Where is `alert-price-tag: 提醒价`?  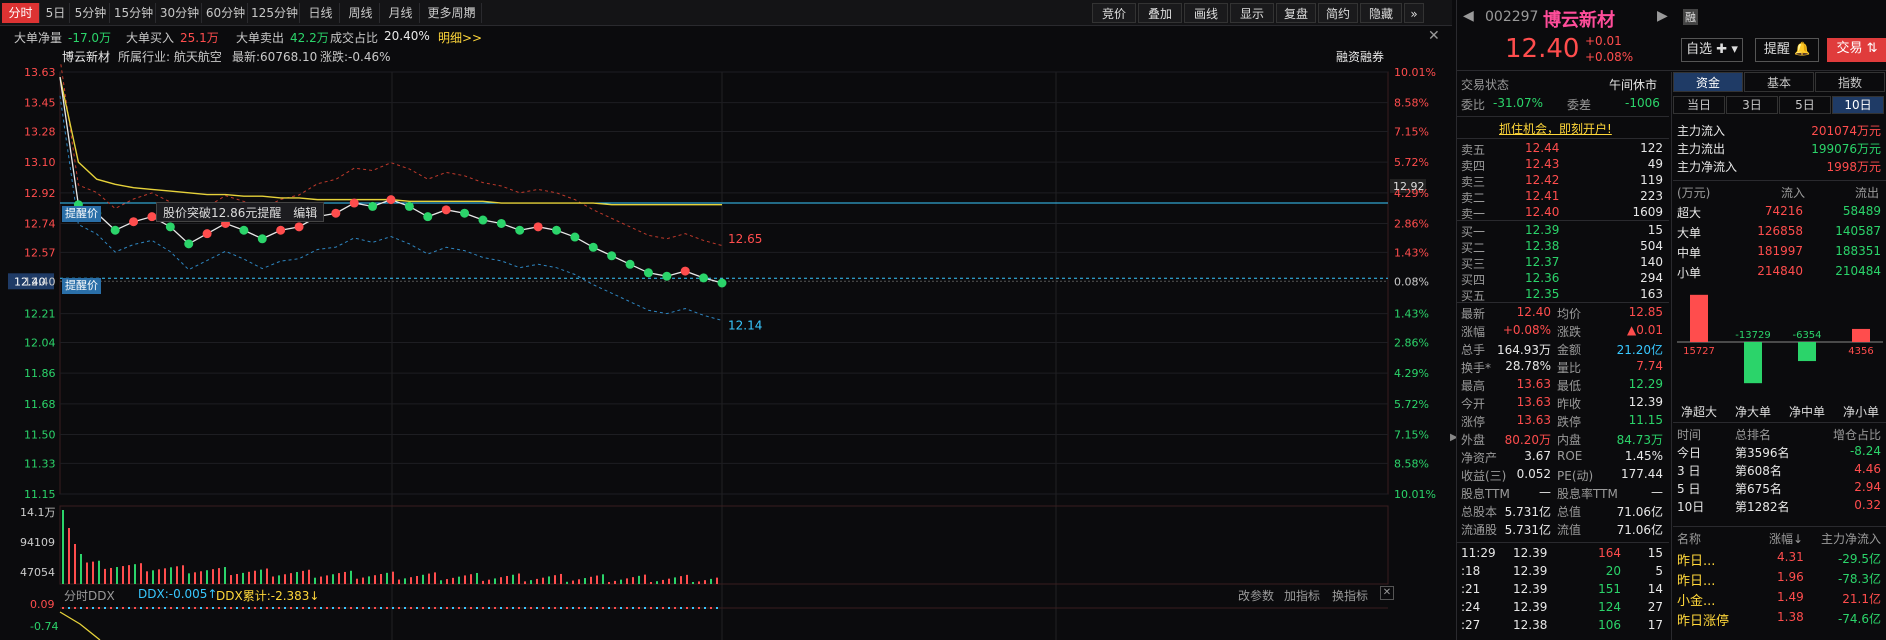
alert-price-tag: 提醒价 is located at coordinates (81, 214).